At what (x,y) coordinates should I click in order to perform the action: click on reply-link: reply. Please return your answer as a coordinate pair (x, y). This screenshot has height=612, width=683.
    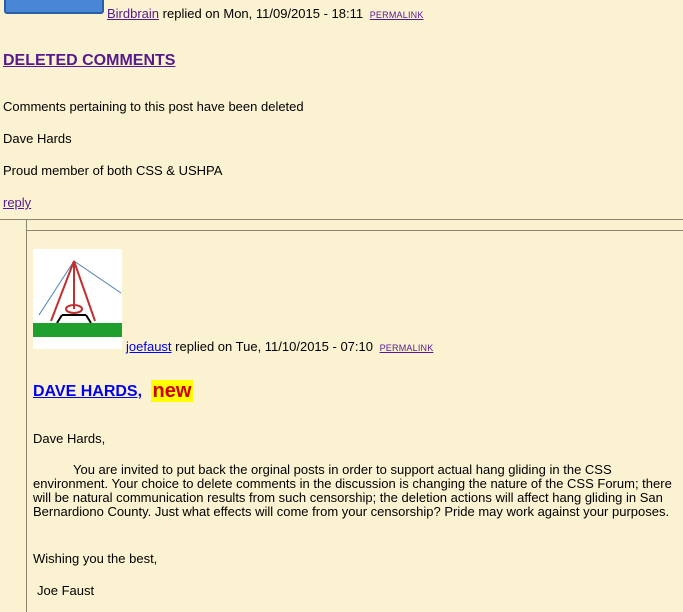
    Looking at the image, I should click on (17, 202).